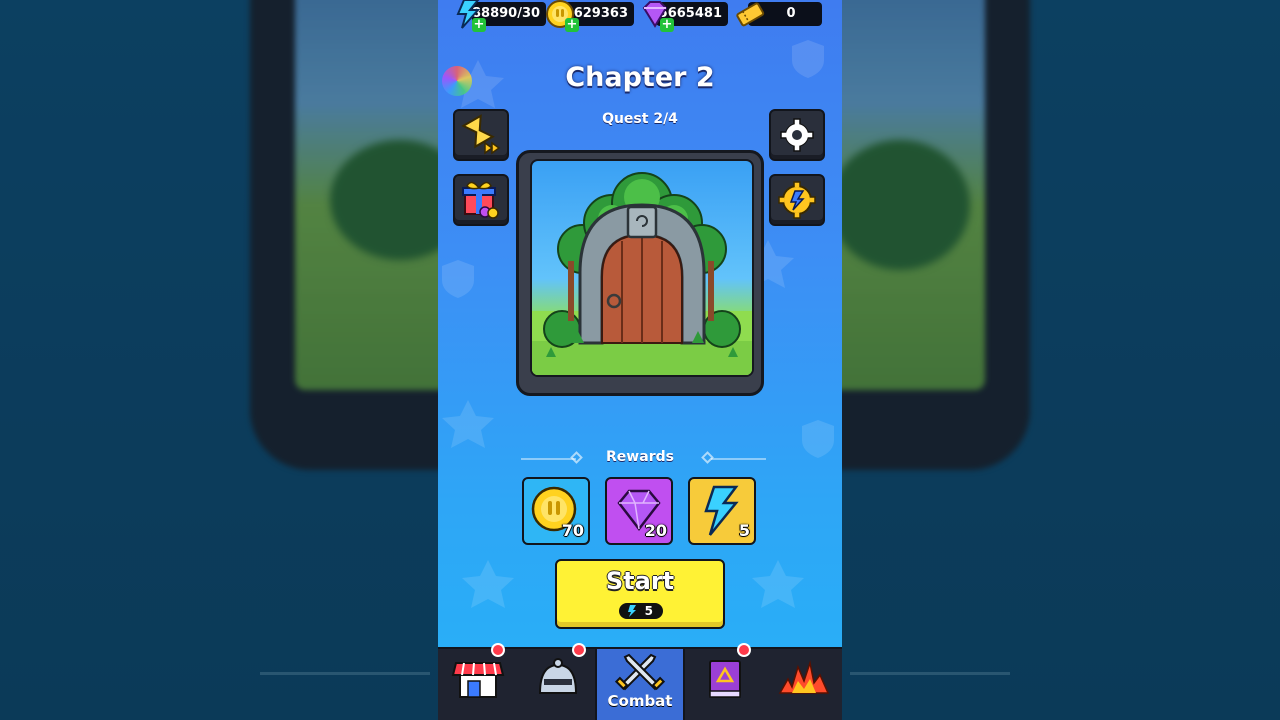 The height and width of the screenshot is (720, 1280). What do you see at coordinates (750, 14) in the screenshot?
I see `ticket-icon` at bounding box center [750, 14].